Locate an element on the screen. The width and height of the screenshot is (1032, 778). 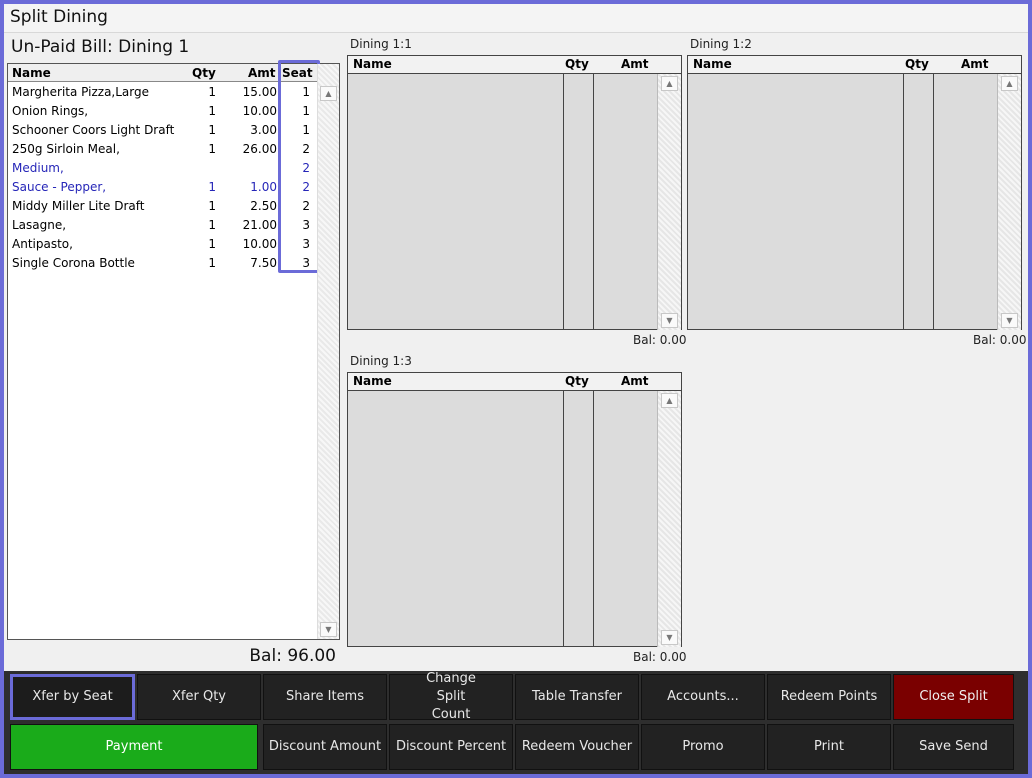
col-amt-header: Amt is located at coordinates (262, 73).